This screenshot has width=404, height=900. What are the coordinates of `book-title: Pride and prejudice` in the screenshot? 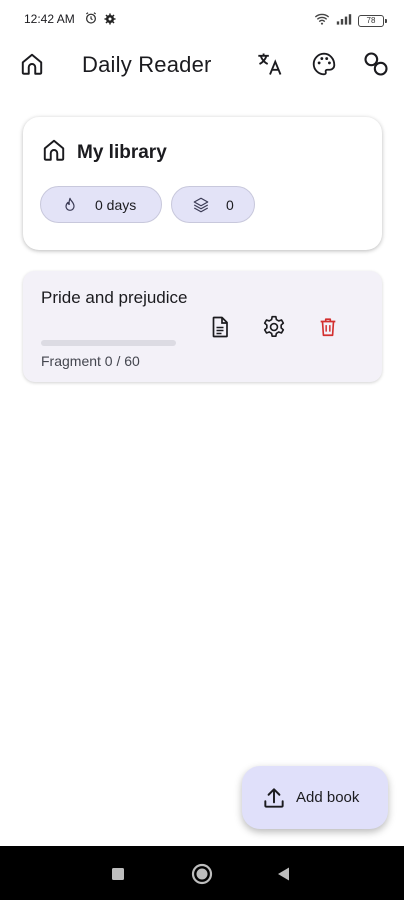 It's located at (114, 297).